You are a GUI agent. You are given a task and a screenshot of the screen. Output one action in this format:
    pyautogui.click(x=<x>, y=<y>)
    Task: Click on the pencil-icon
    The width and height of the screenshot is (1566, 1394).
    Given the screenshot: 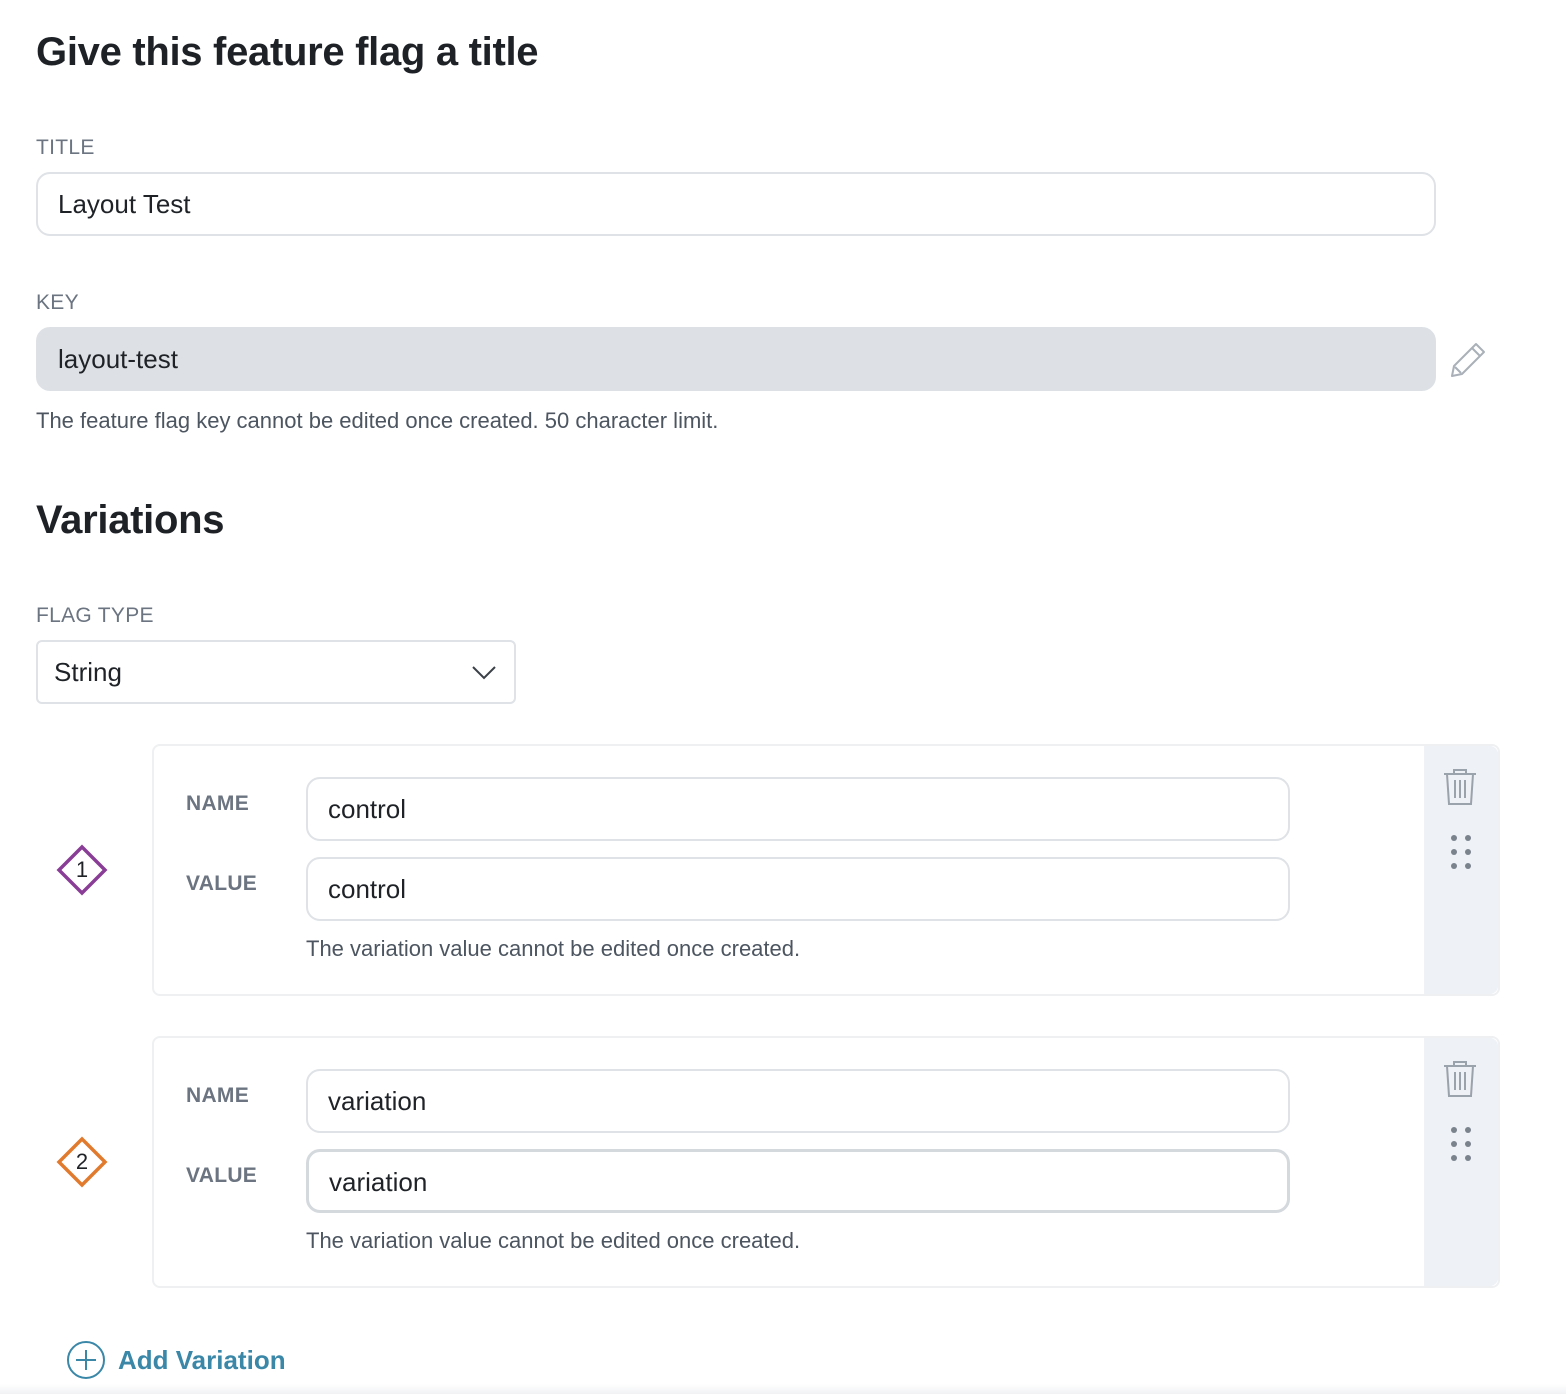 What is the action you would take?
    pyautogui.click(x=1468, y=360)
    